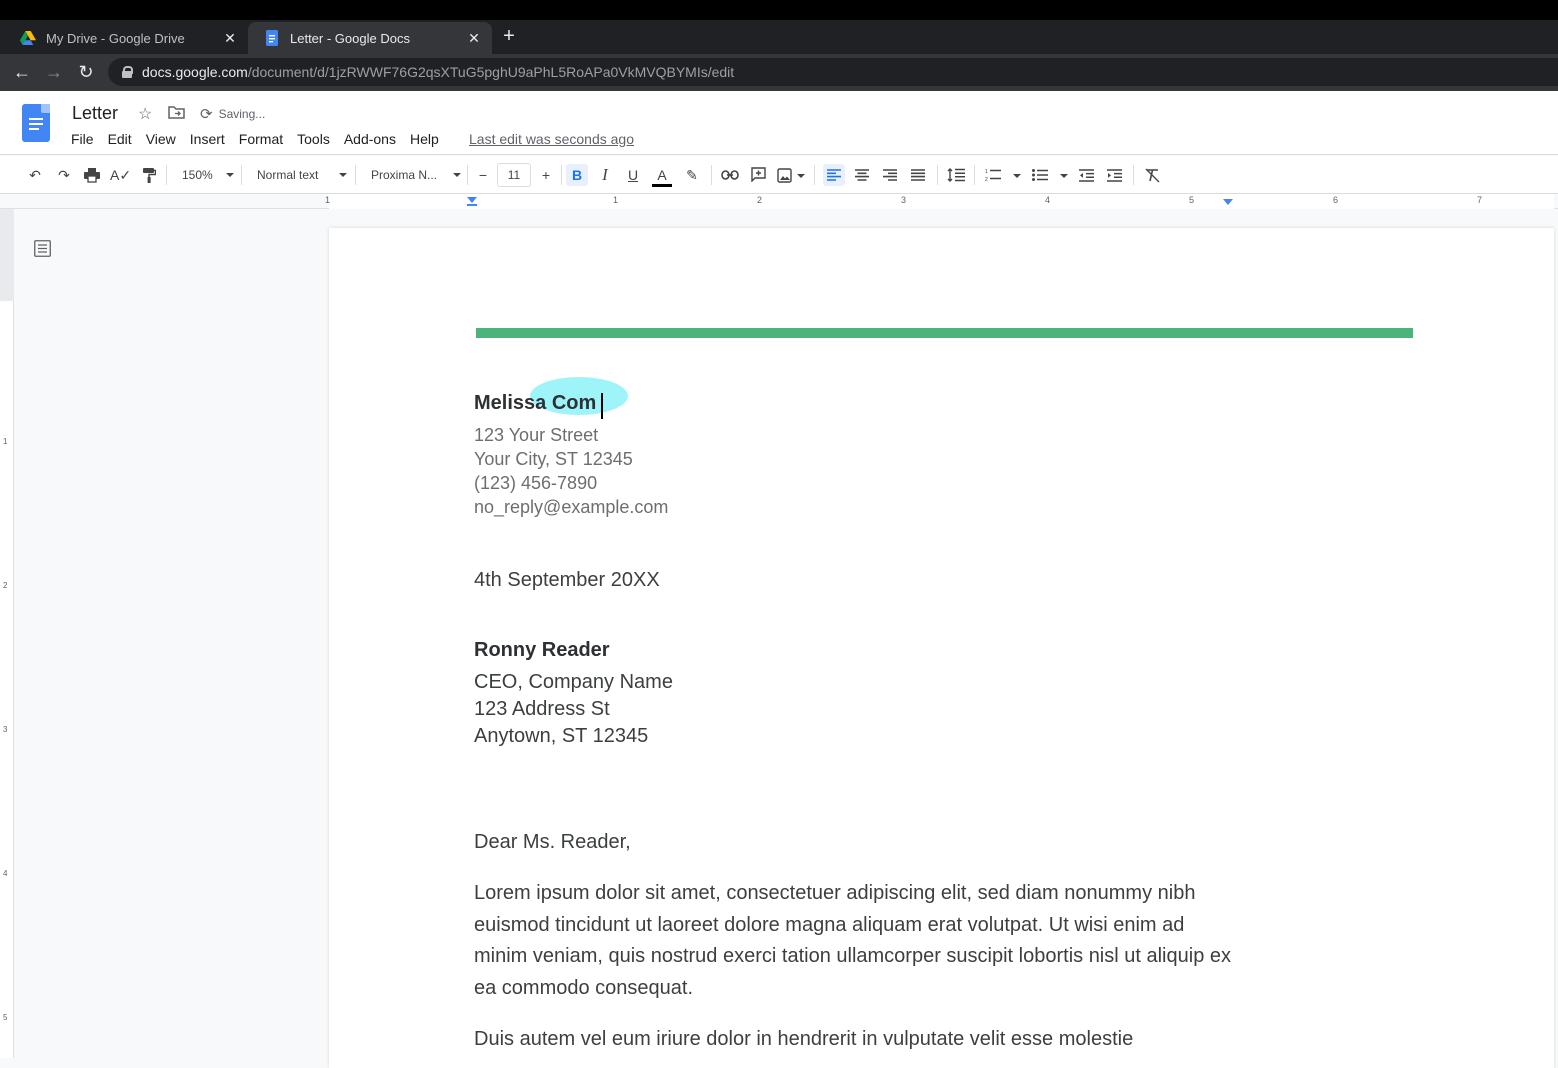 The width and height of the screenshot is (1558, 1068). I want to click on bold-button: B, so click(577, 175).